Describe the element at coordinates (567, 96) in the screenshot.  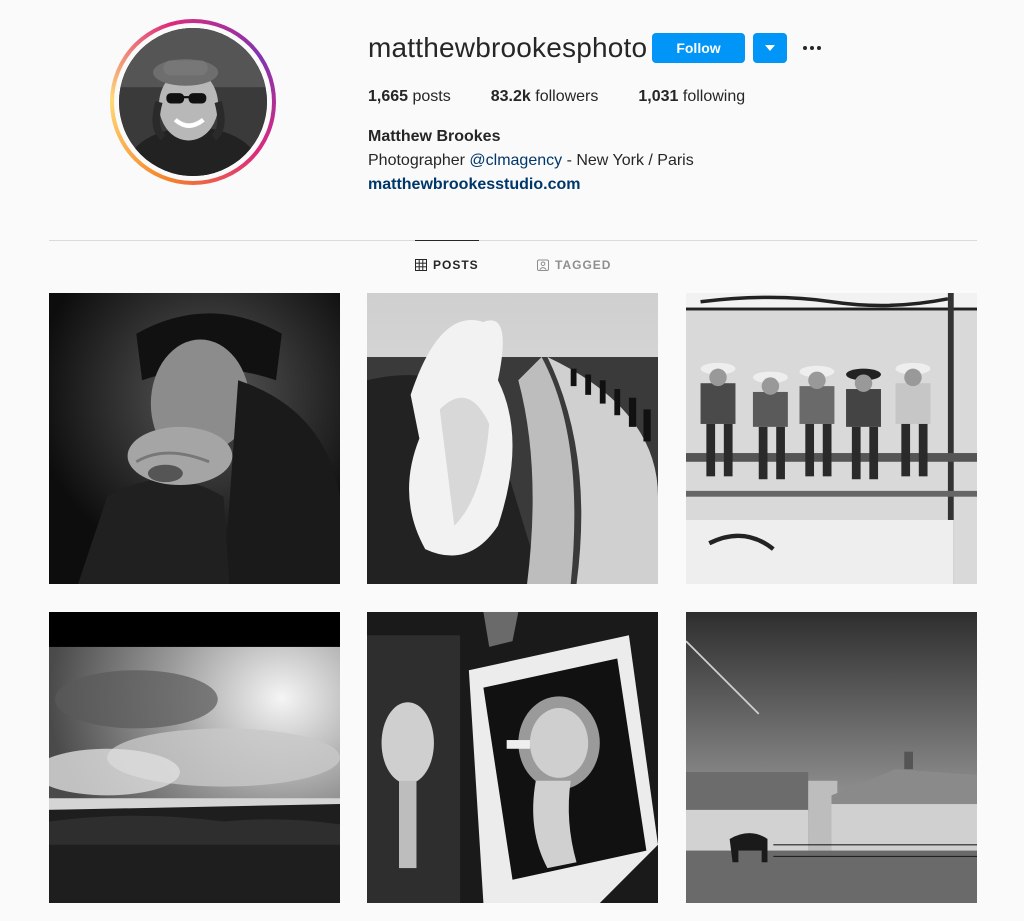
I see `followers-label: followers` at that location.